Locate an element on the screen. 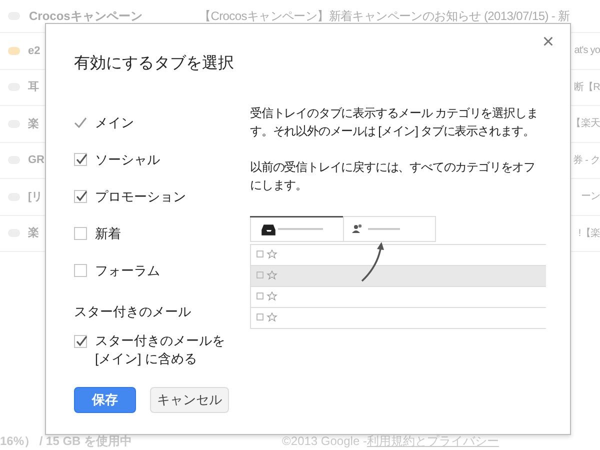 The image size is (600, 450). section-heading: スター付きのメール is located at coordinates (133, 312).